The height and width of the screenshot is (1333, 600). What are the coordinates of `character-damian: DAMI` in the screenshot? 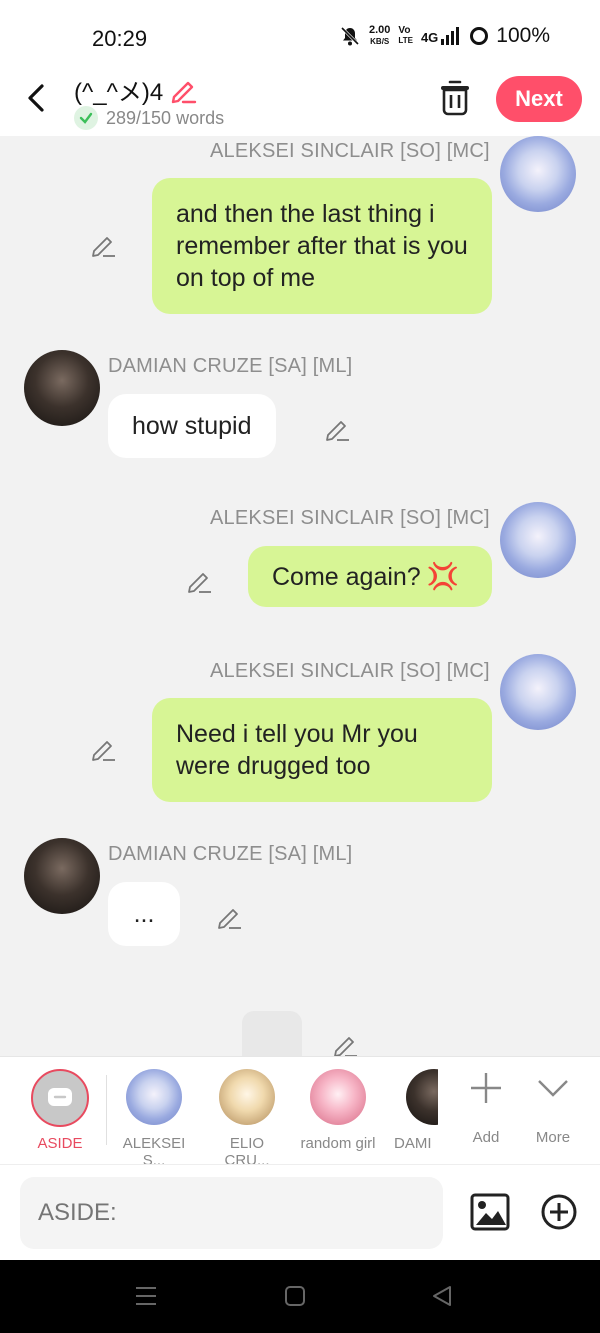 It's located at (413, 1110).